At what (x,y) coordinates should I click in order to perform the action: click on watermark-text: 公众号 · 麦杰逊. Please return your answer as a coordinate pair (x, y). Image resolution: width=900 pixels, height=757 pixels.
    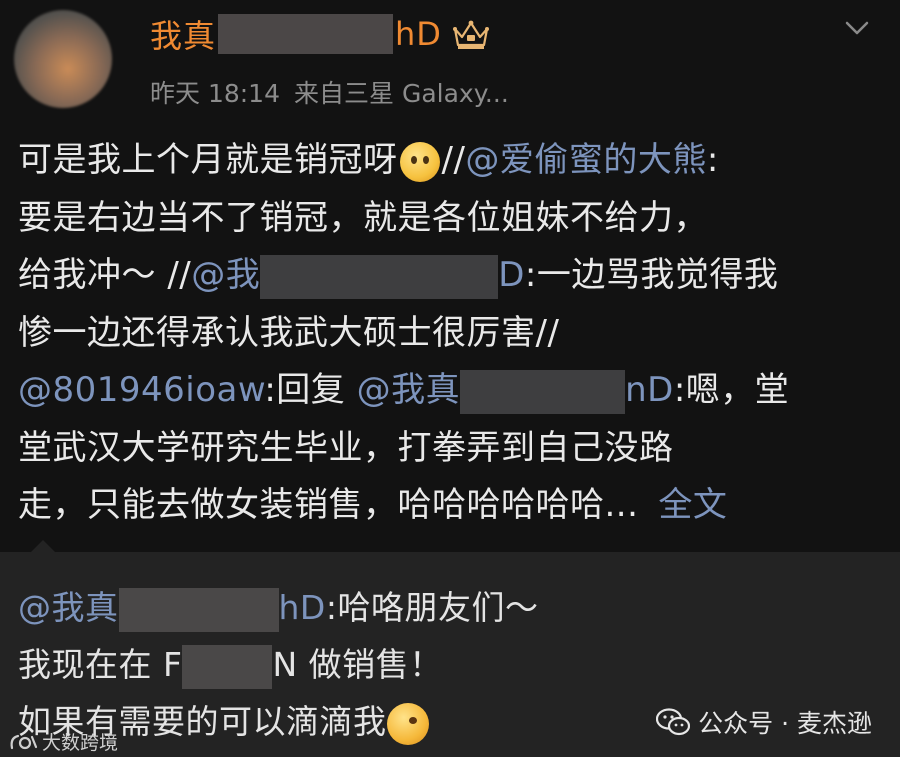
    Looking at the image, I should click on (785, 723).